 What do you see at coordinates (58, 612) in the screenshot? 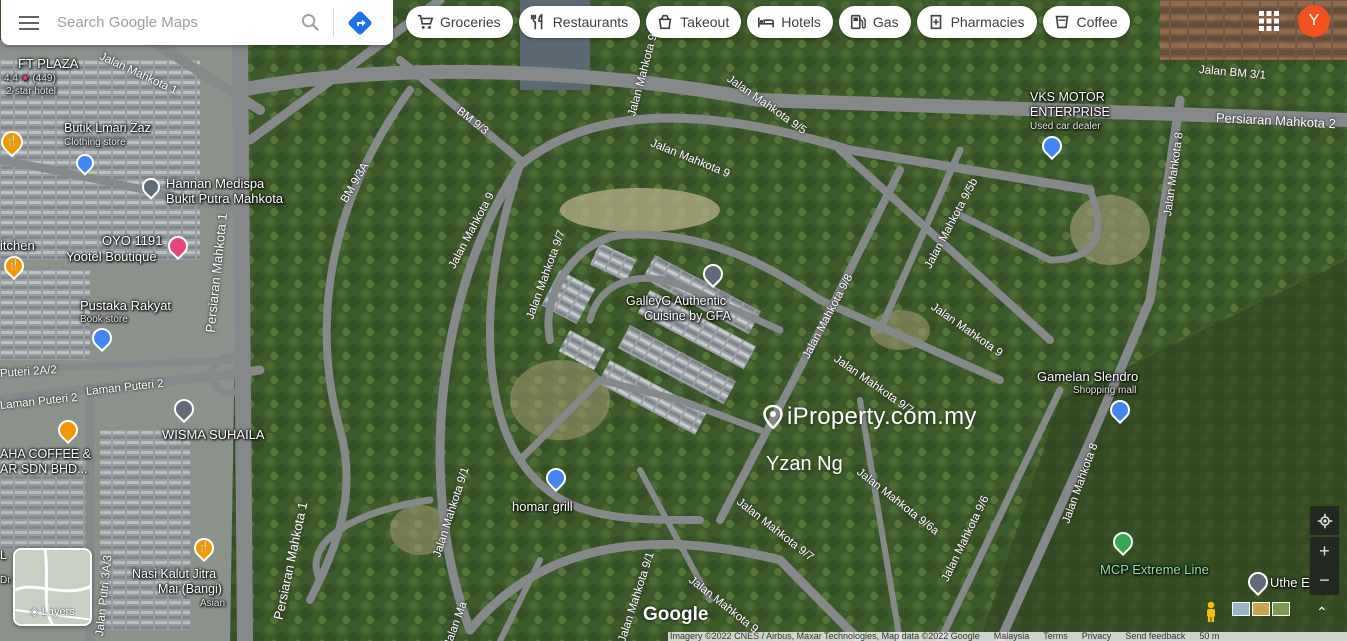
I see `layers-text: Layers` at bounding box center [58, 612].